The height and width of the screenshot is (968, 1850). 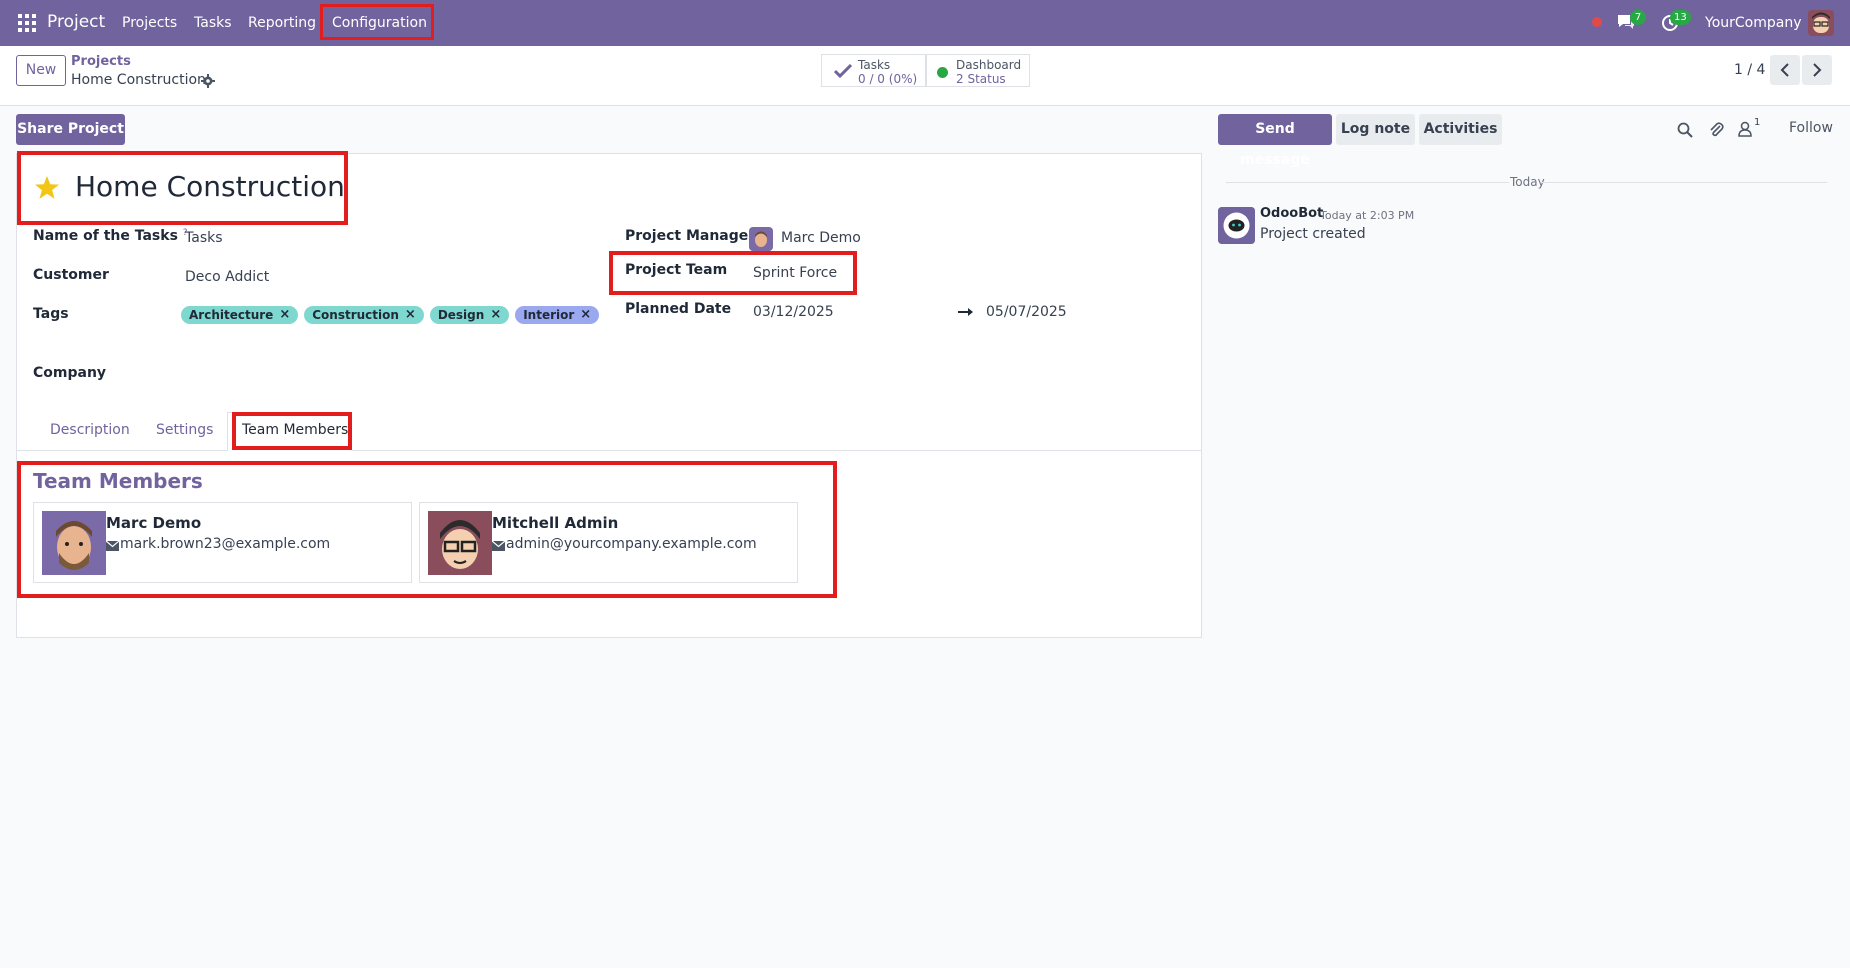 I want to click on app-brand: Project, so click(x=76, y=22).